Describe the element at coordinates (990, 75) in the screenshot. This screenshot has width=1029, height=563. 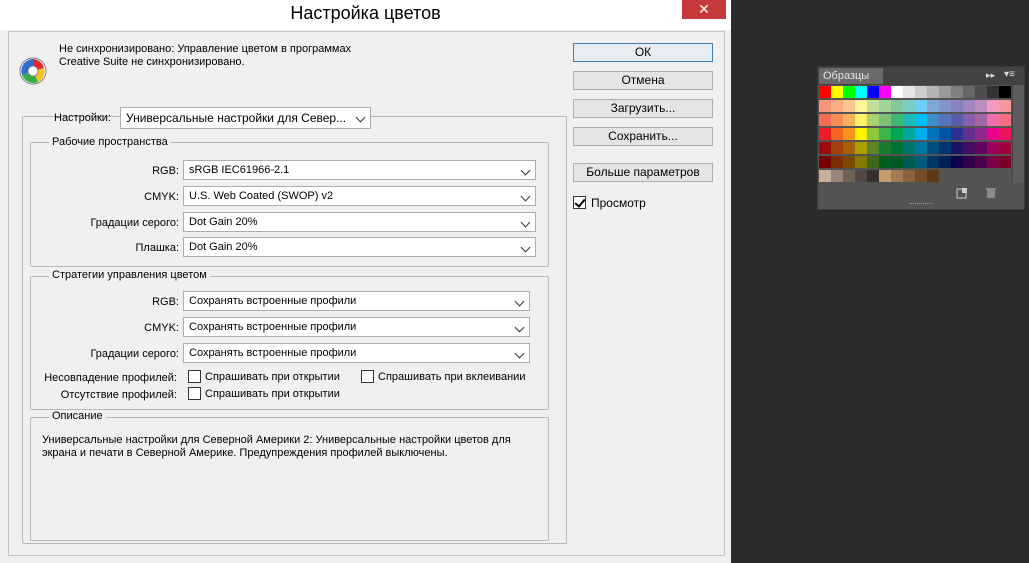
I see `collapse-icon: ▸▸` at that location.